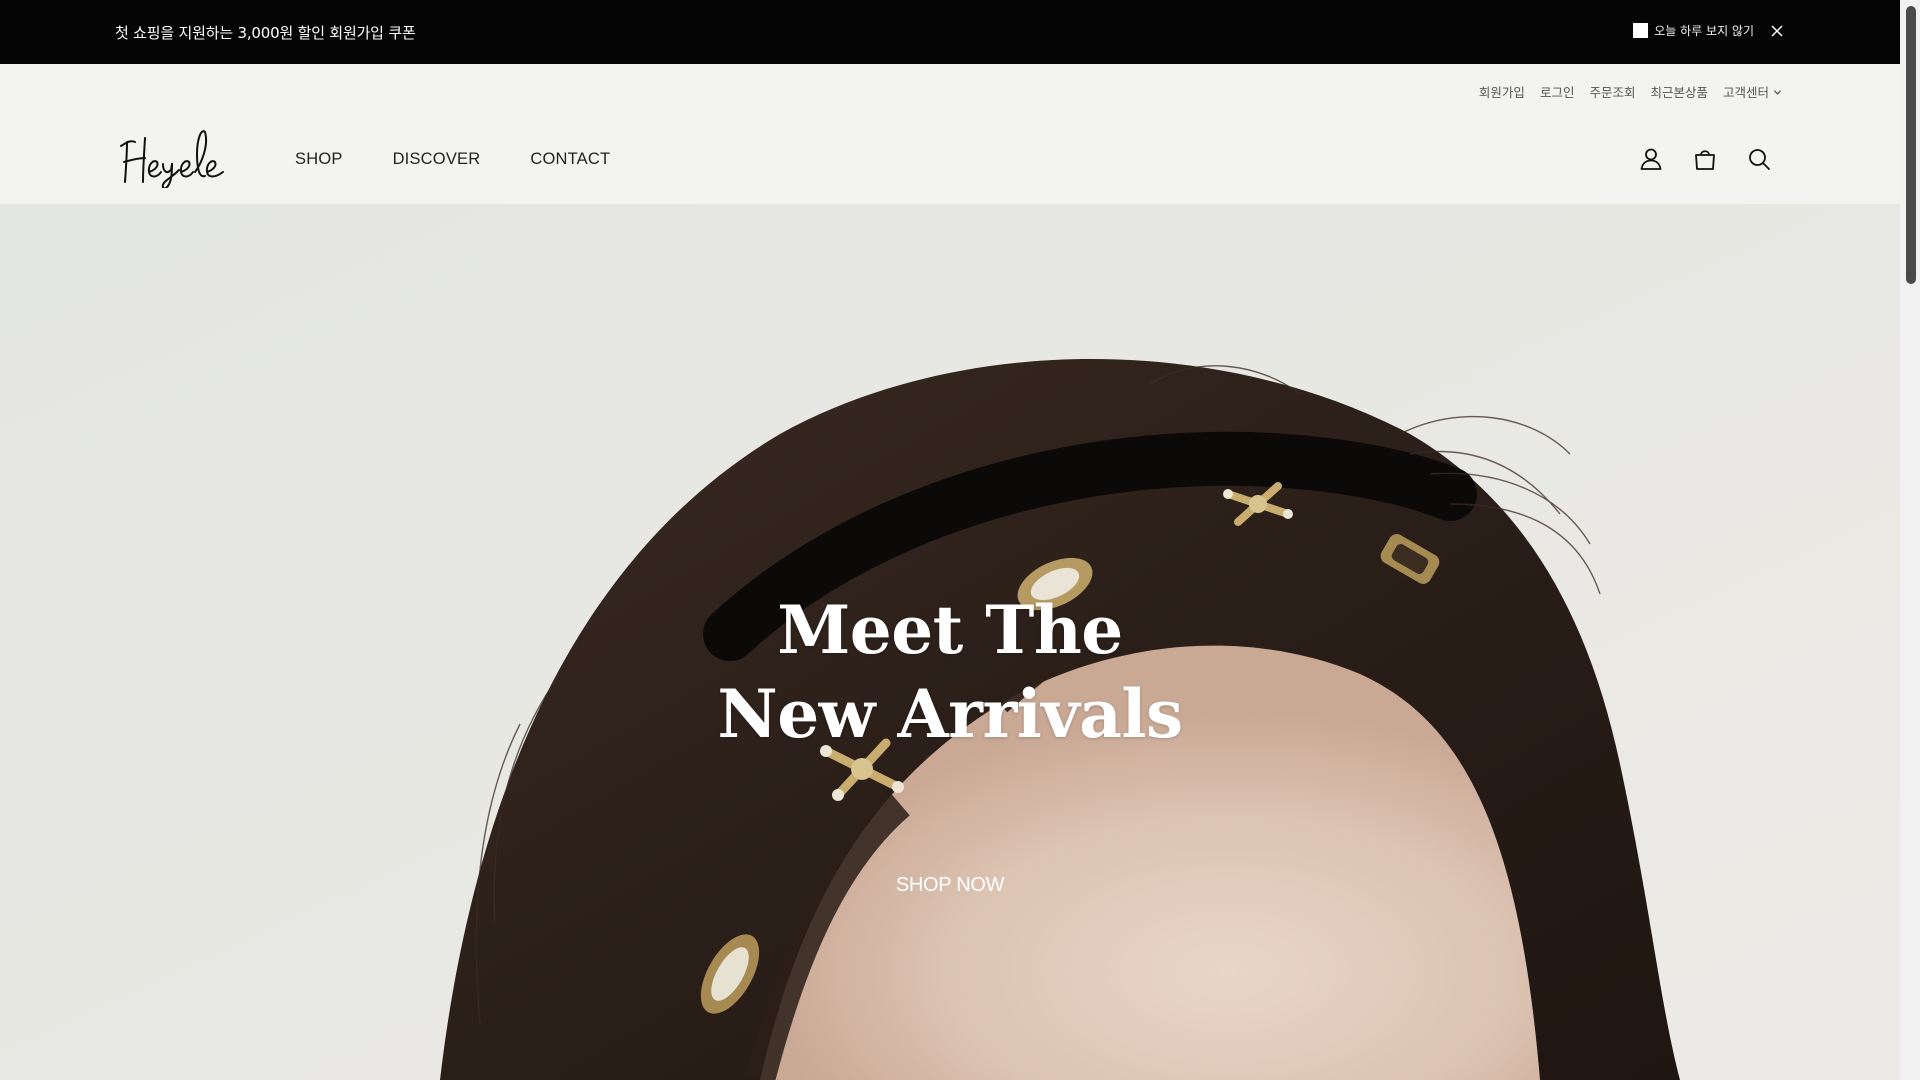 Image resolution: width=1920 pixels, height=1080 pixels. Describe the element at coordinates (1759, 159) in the screenshot. I see `search-icon` at that location.